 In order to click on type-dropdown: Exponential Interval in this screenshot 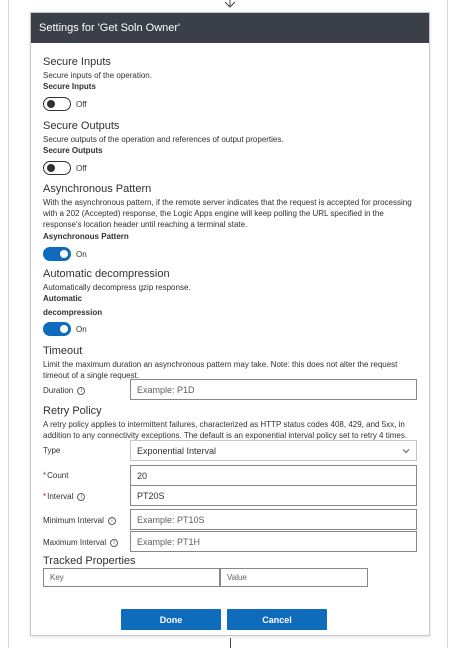, I will do `click(273, 450)`.